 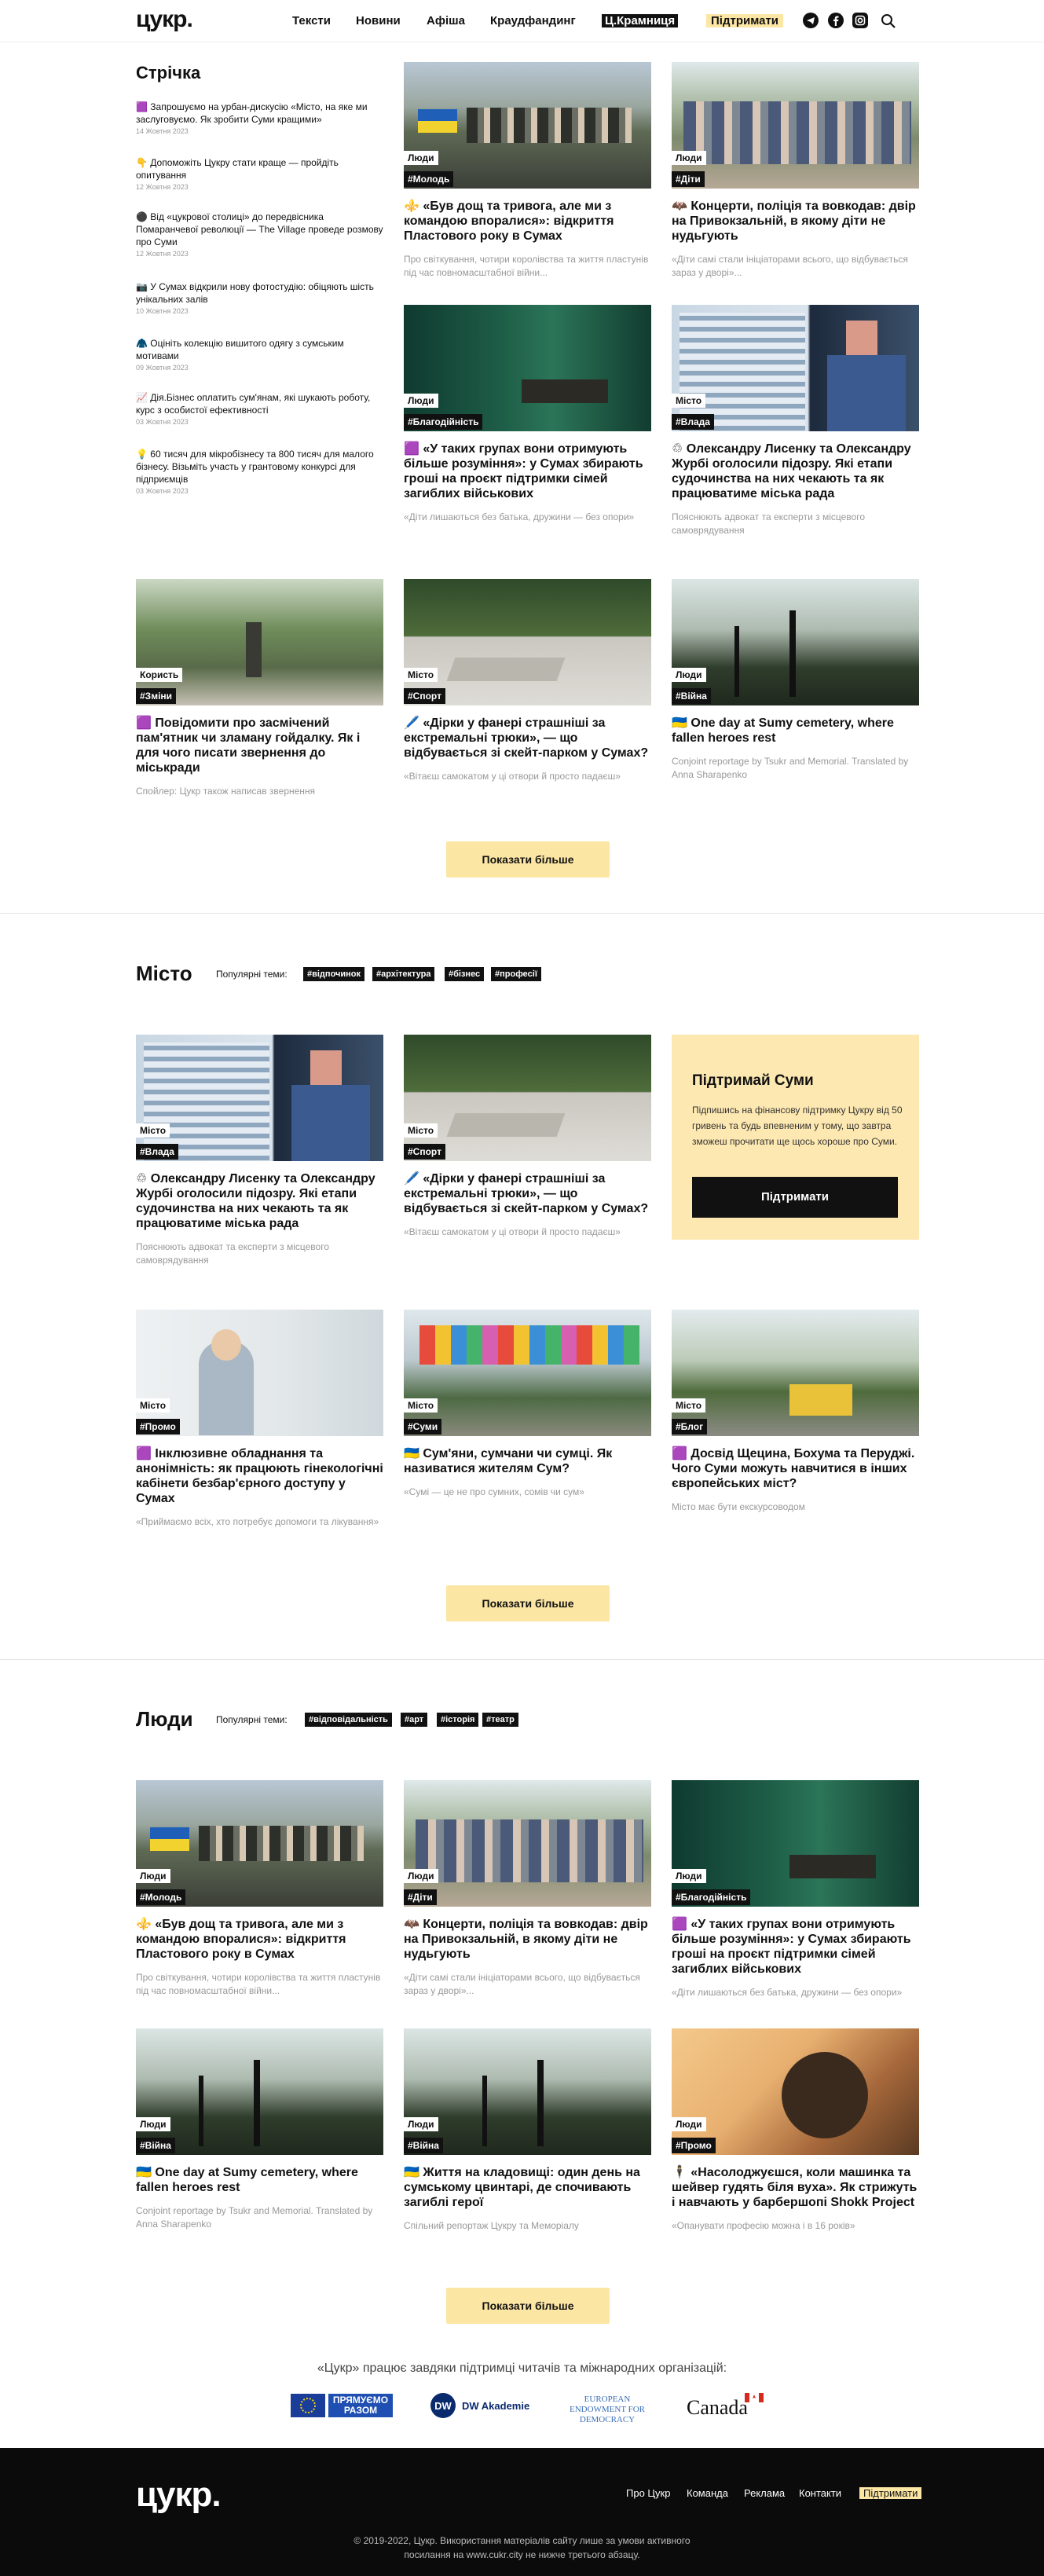 What do you see at coordinates (259, 642) in the screenshot?
I see `article-image: Користь #Зміни` at bounding box center [259, 642].